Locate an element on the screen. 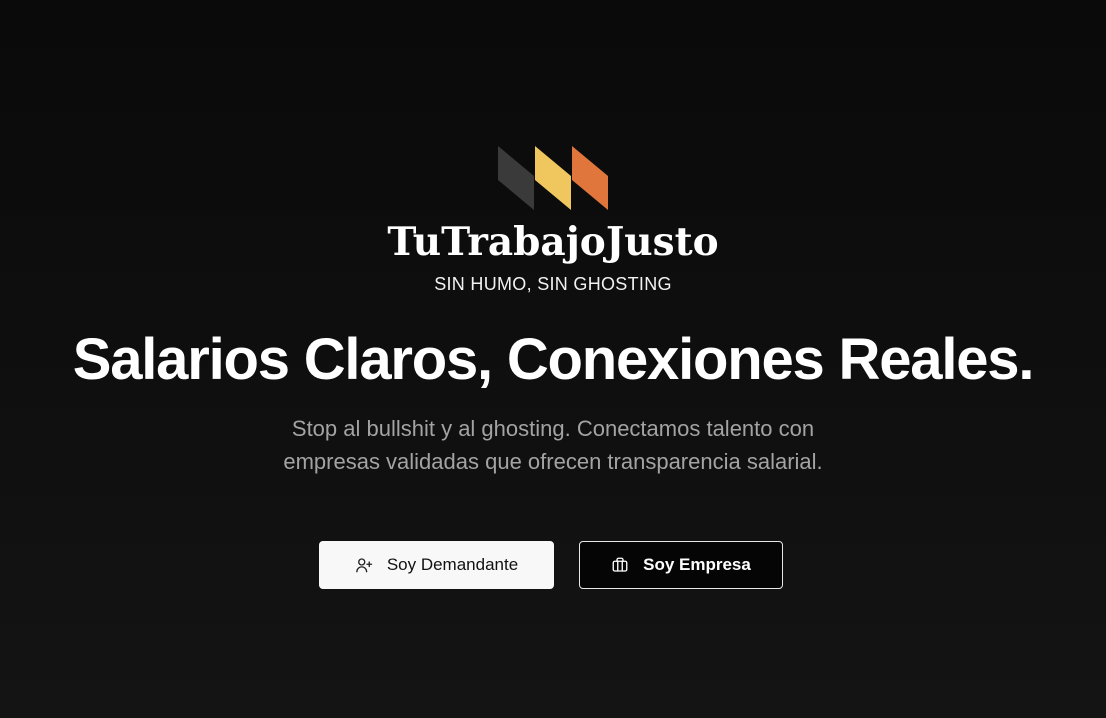  briefcase-icon is located at coordinates (620, 565).